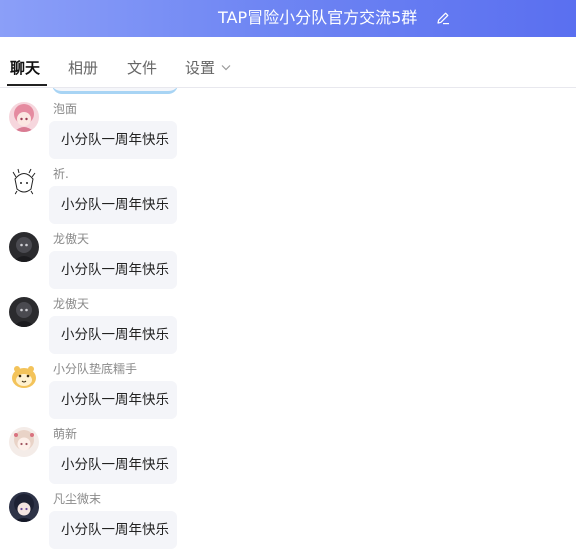  I want to click on anime-girl-with-hairpins-icon, so click(24, 442).